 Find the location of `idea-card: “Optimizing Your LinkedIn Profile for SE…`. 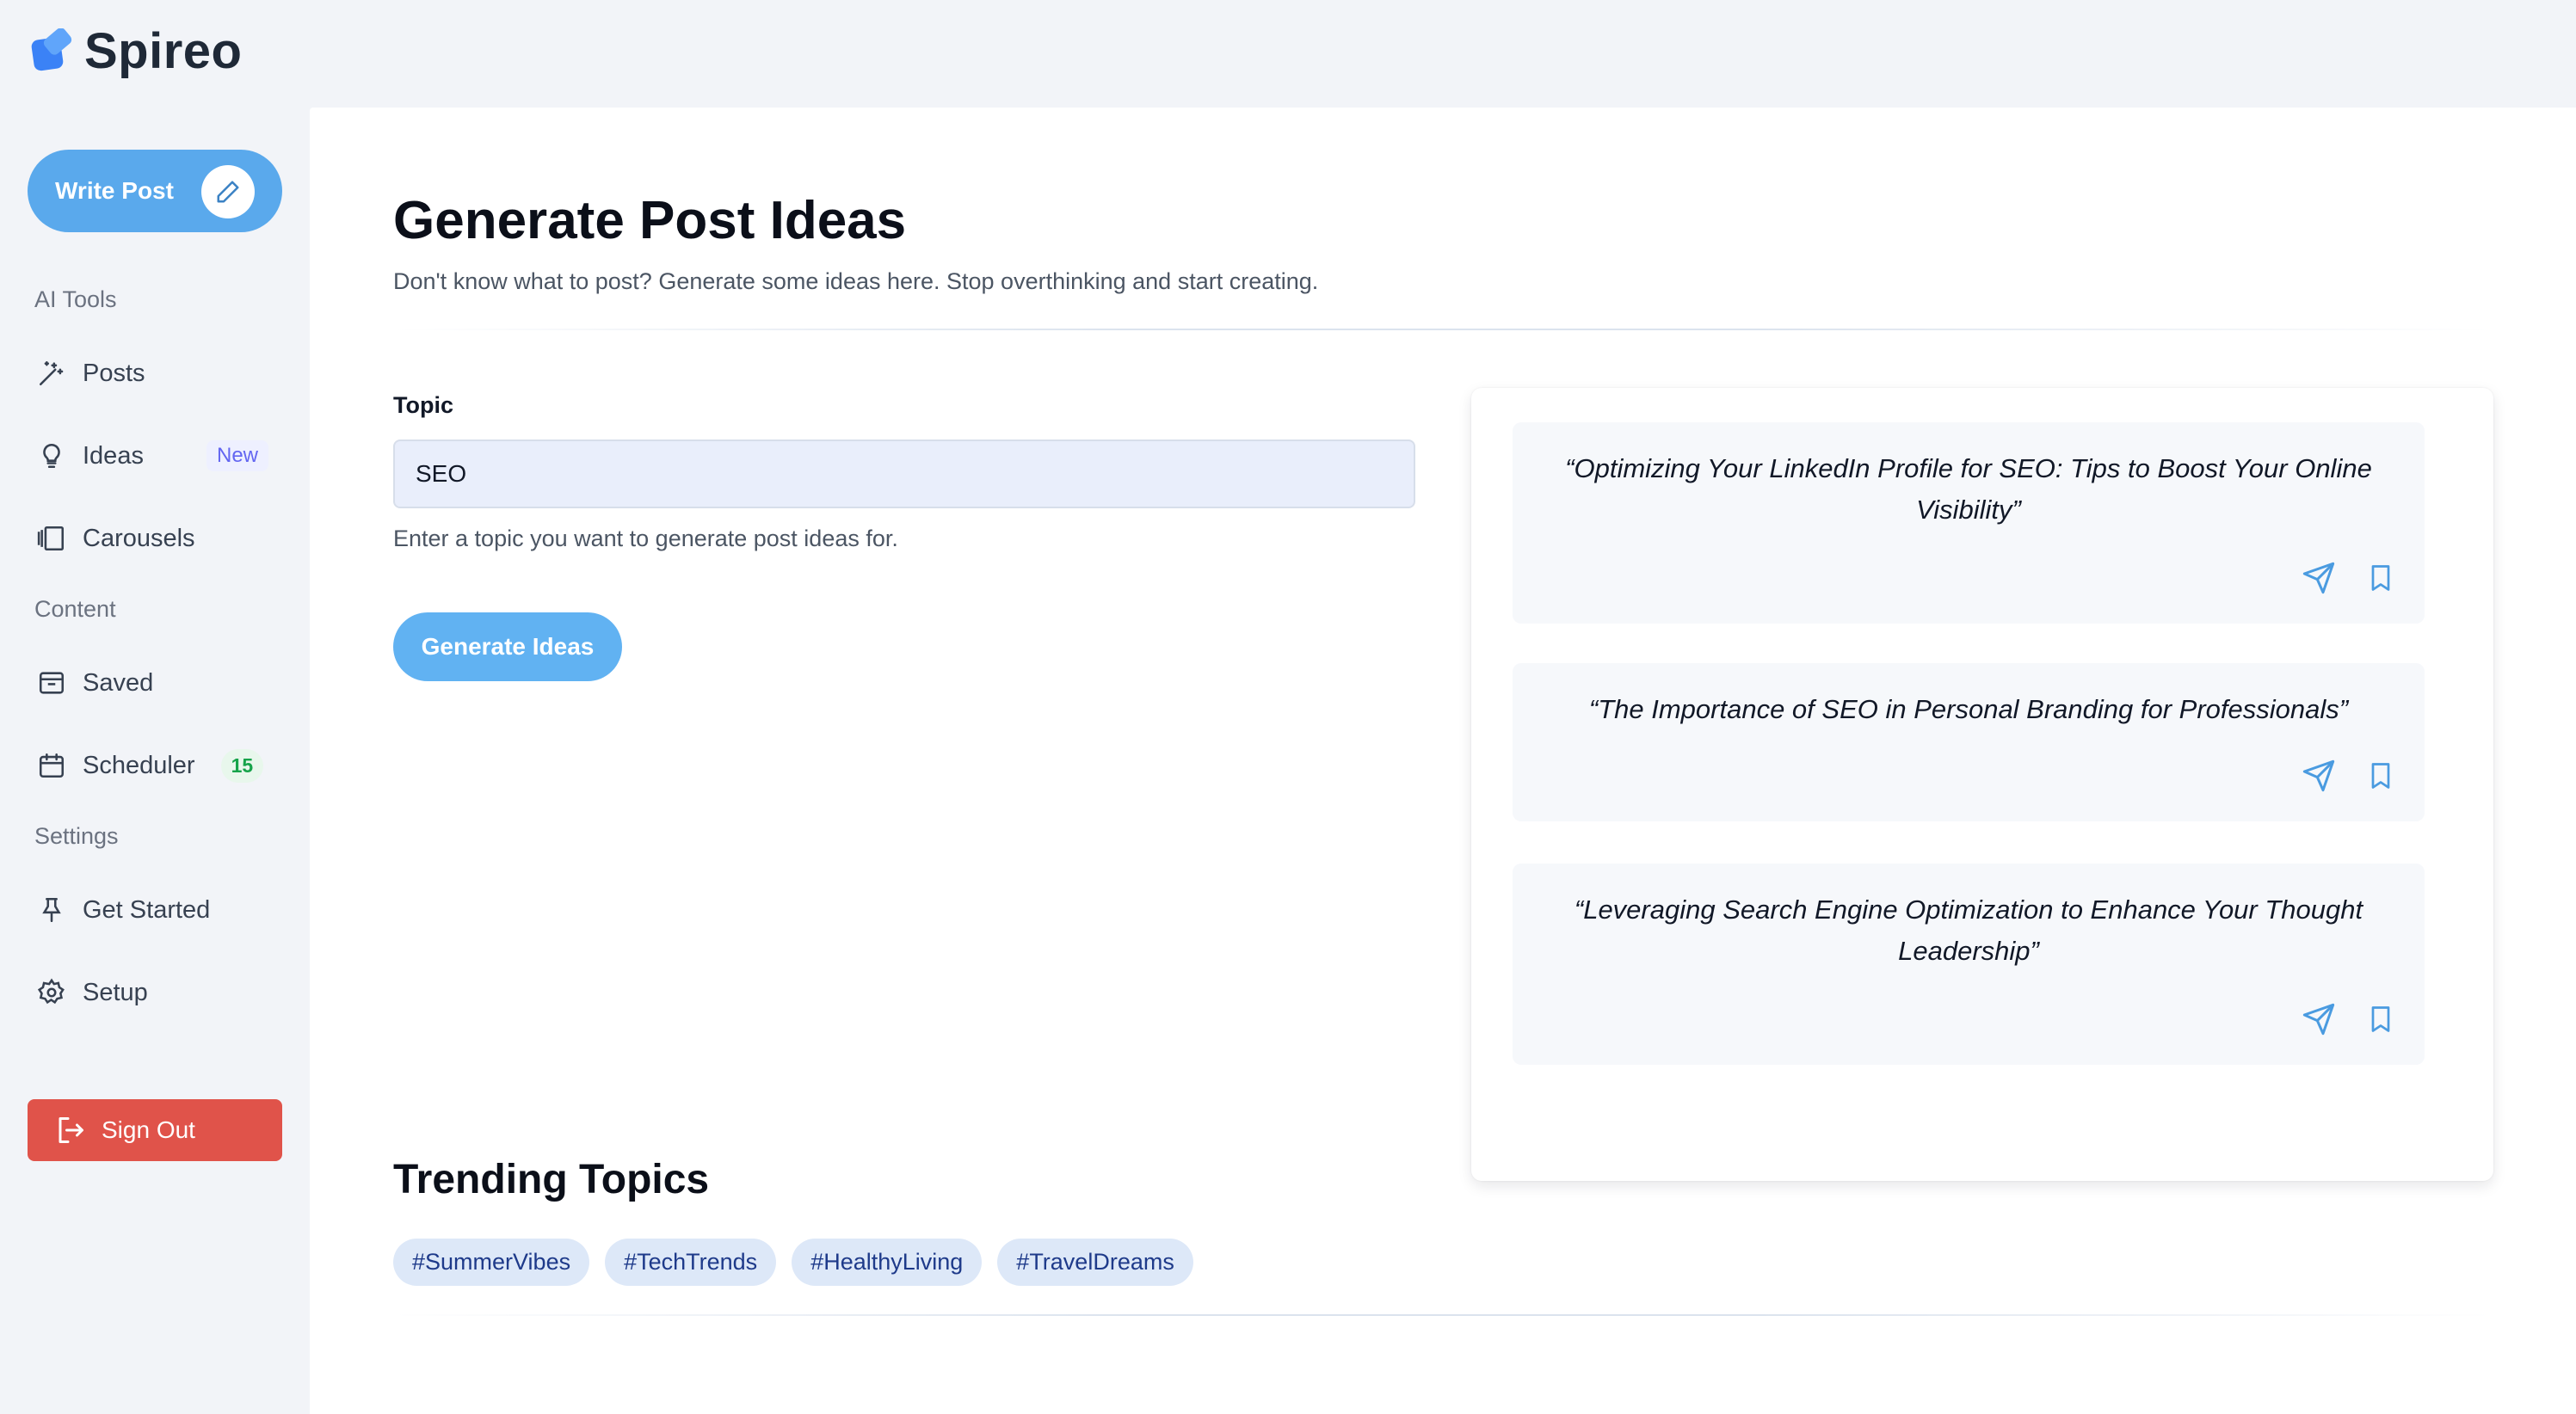

idea-card: “Optimizing Your LinkedIn Profile for SE… is located at coordinates (1969, 523).